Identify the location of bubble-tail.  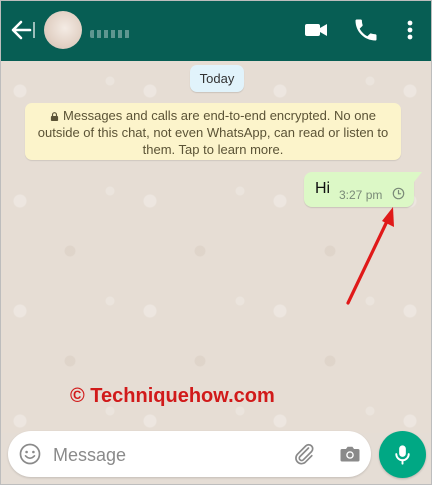
(418, 177).